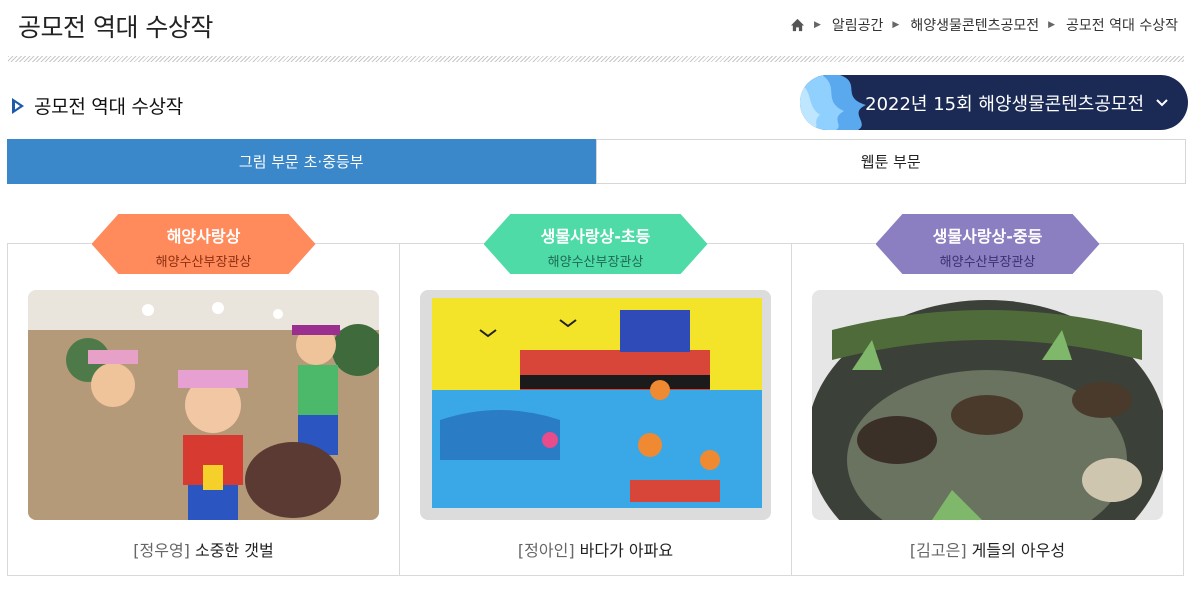 This screenshot has width=1192, height=598. Describe the element at coordinates (18, 105) in the screenshot. I see `play-bullet-icon` at that location.